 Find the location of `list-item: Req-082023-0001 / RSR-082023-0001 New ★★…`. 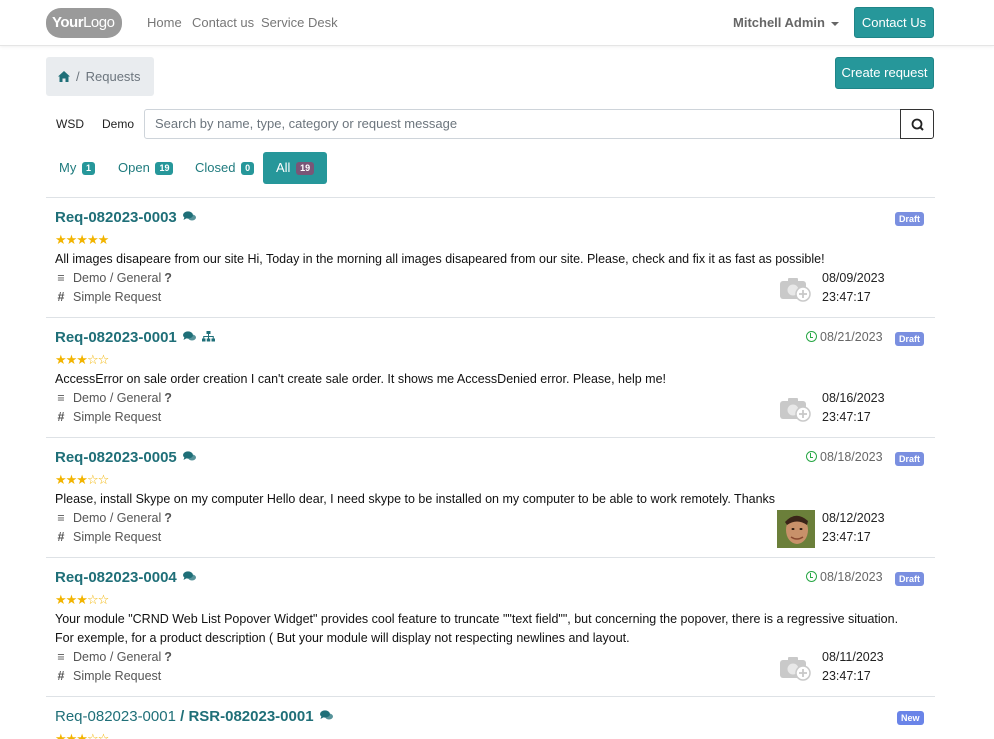

list-item: Req-082023-0001 / RSR-082023-0001 New ★★… is located at coordinates (490, 718).